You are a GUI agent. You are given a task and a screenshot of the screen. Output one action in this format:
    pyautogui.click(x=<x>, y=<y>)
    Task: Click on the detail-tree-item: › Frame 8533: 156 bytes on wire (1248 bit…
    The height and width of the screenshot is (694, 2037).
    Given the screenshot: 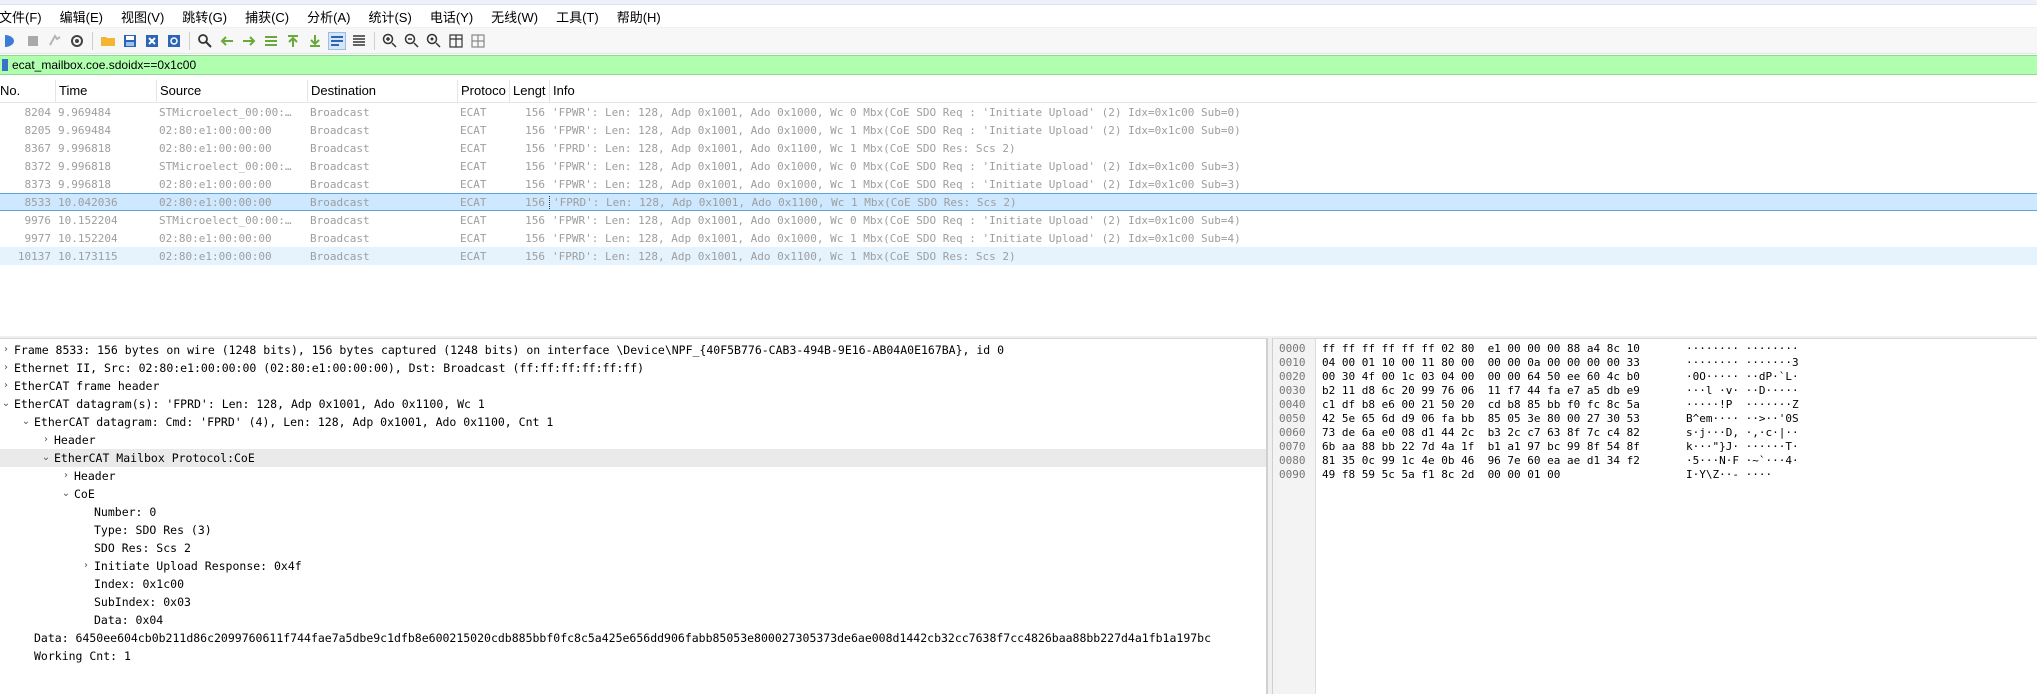 What is the action you would take?
    pyautogui.click(x=633, y=350)
    